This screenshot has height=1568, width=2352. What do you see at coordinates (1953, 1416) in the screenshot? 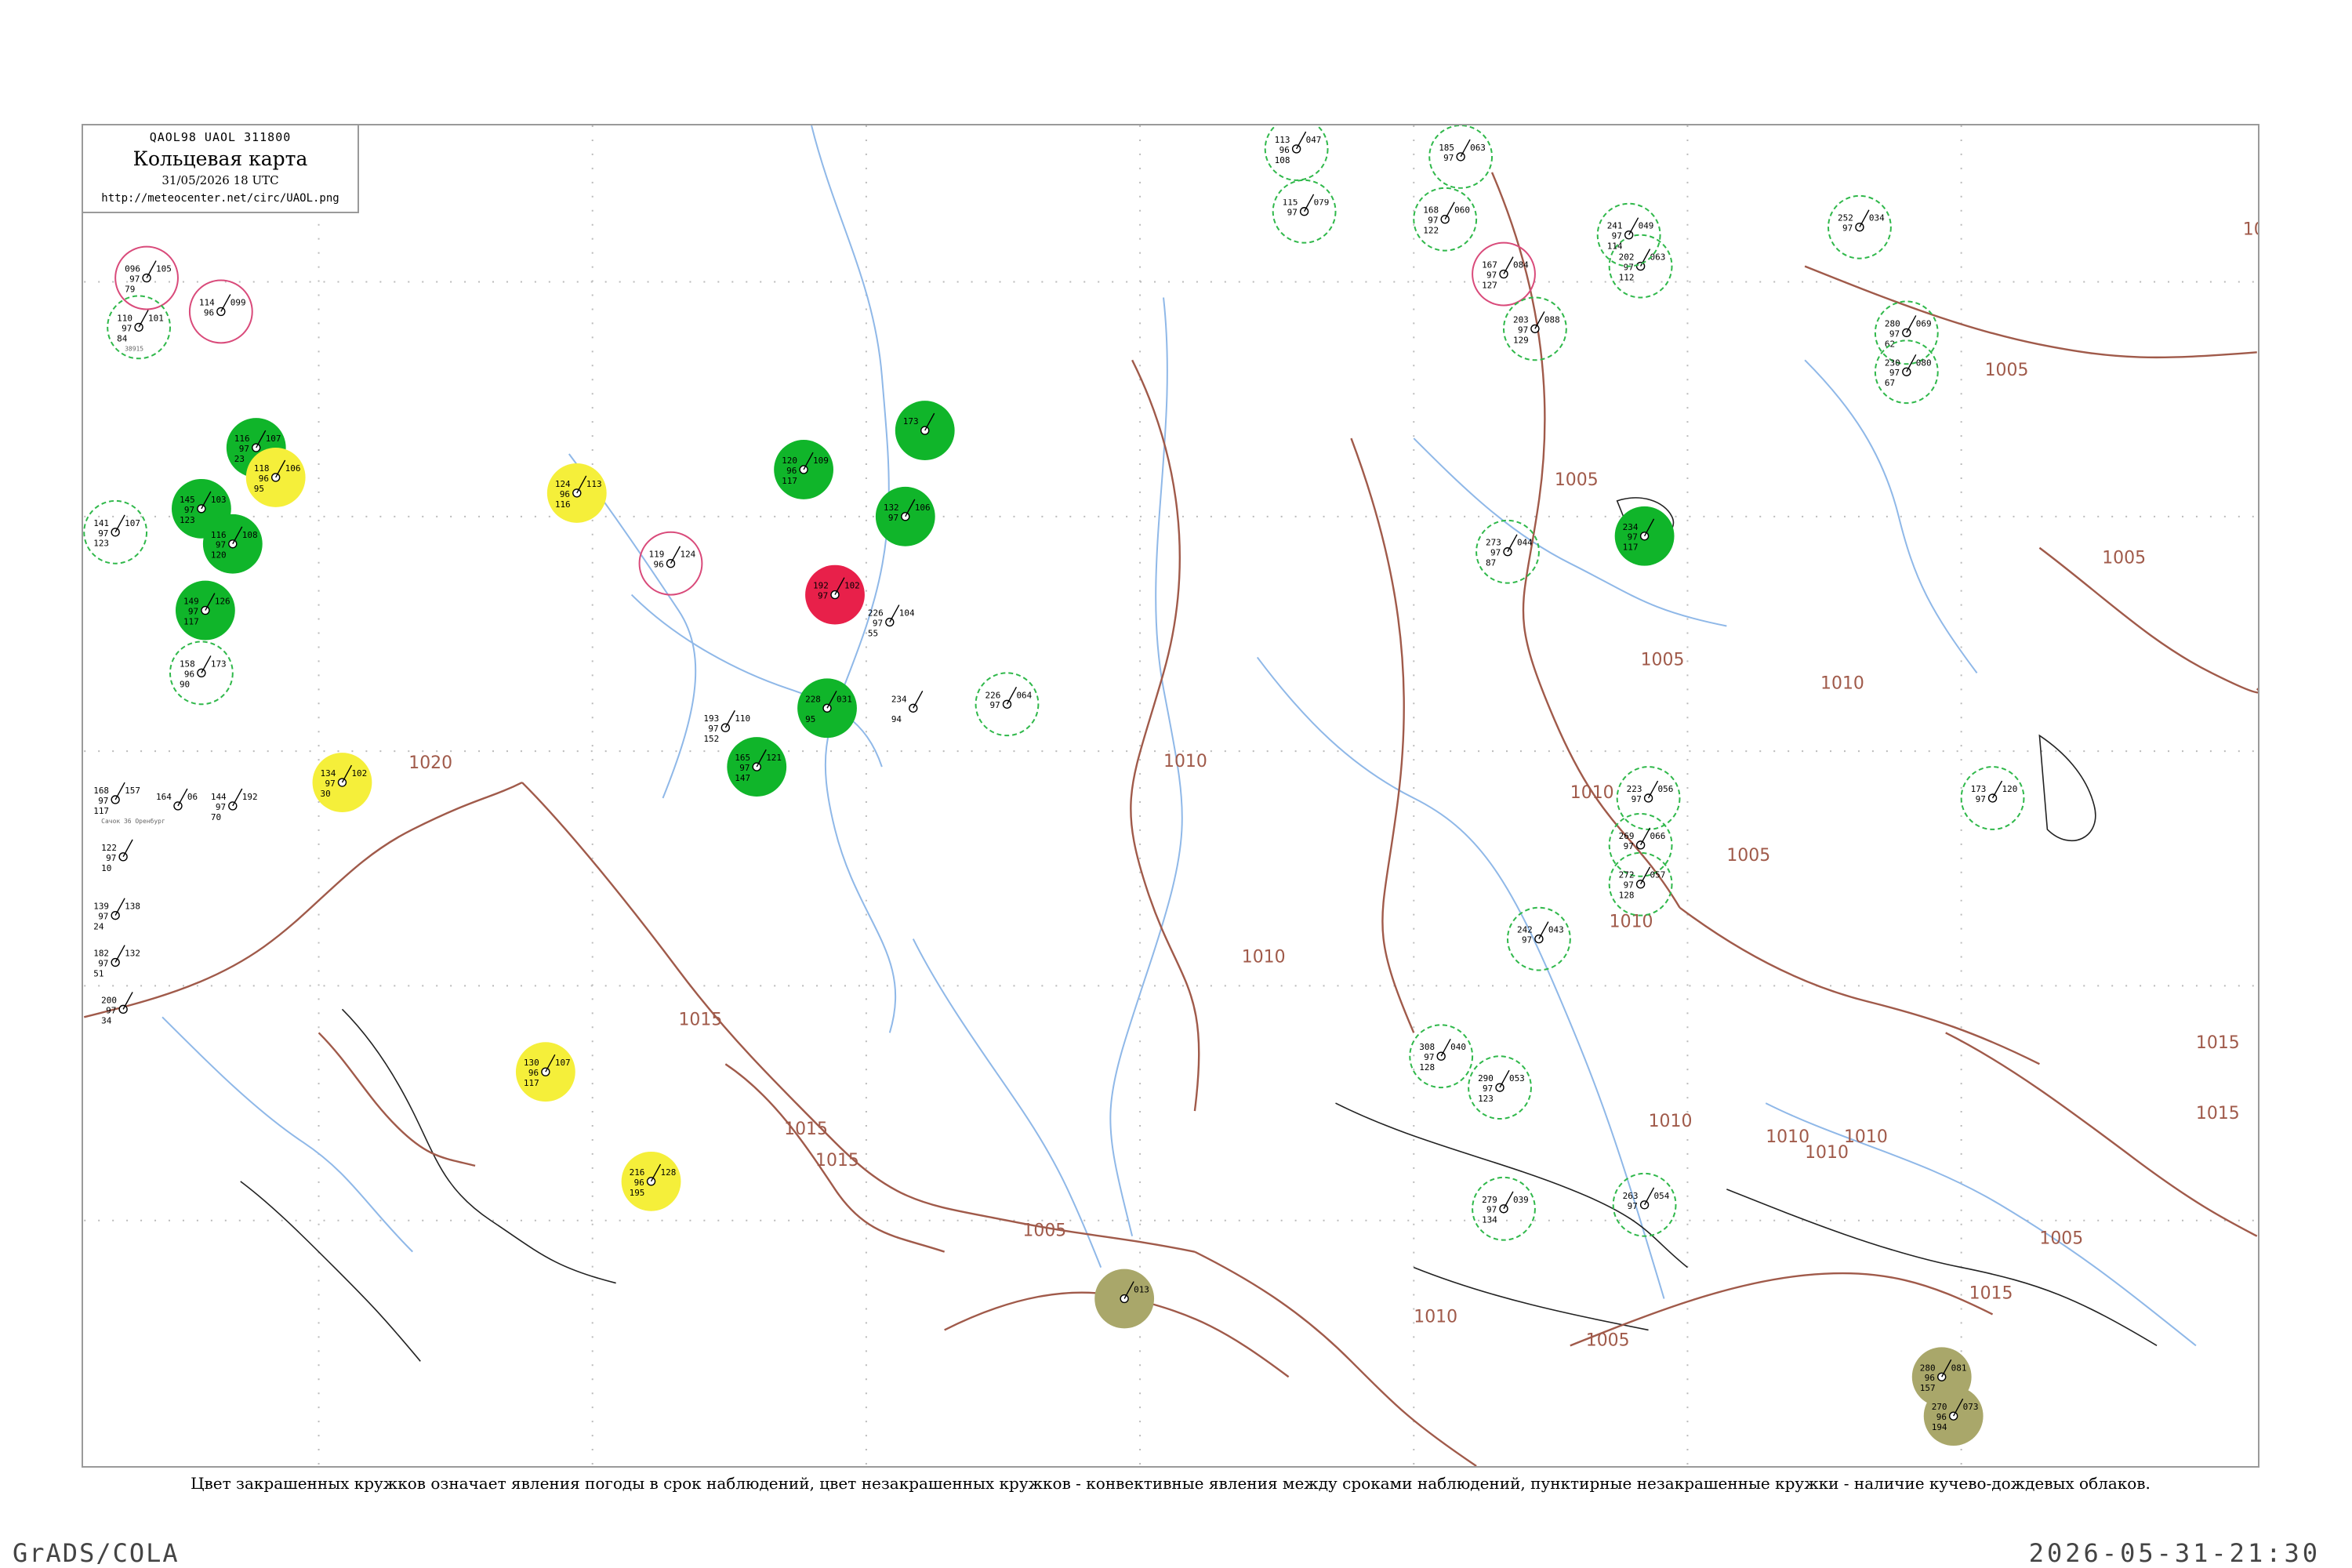
I see `station-plot: 270 073 96194` at bounding box center [1953, 1416].